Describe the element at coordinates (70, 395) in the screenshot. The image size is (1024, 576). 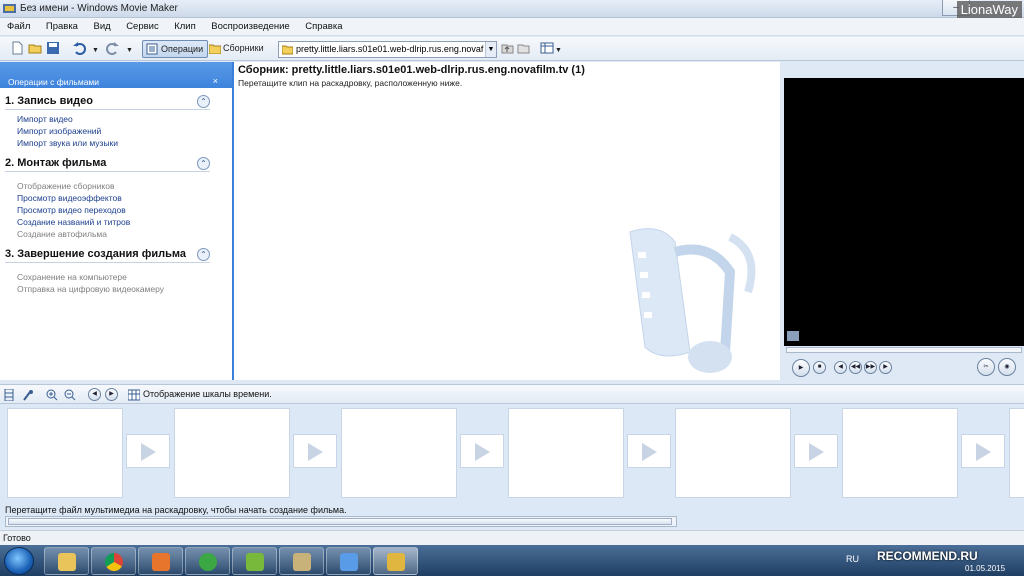
I see `zoom-out-icon` at that location.